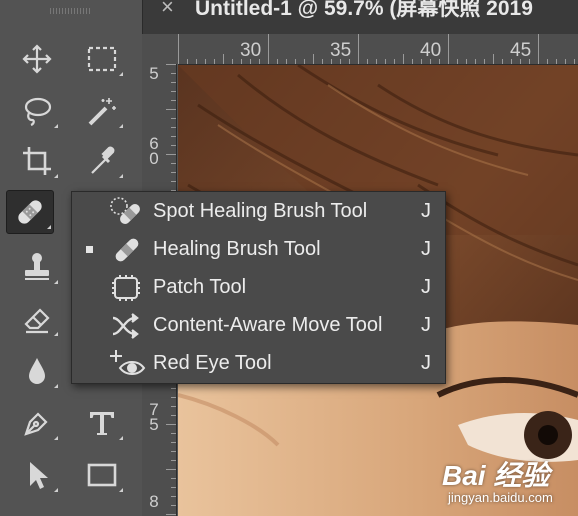 The height and width of the screenshot is (516, 578). I want to click on eyedropper-icon, so click(103, 160).